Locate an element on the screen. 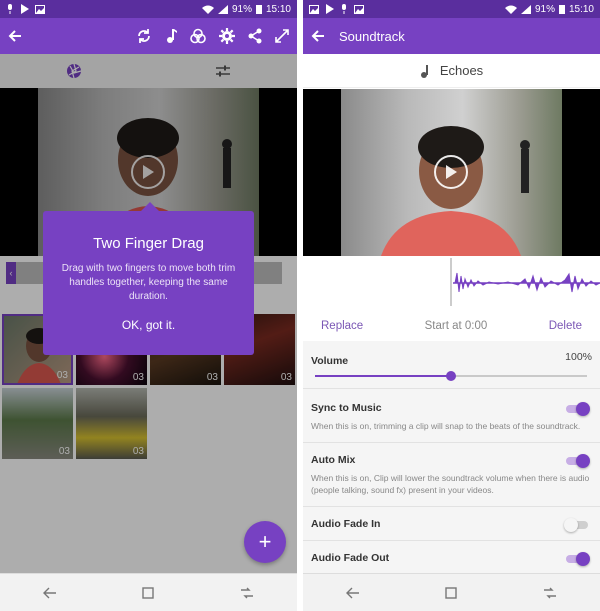  share-icon is located at coordinates (255, 36).